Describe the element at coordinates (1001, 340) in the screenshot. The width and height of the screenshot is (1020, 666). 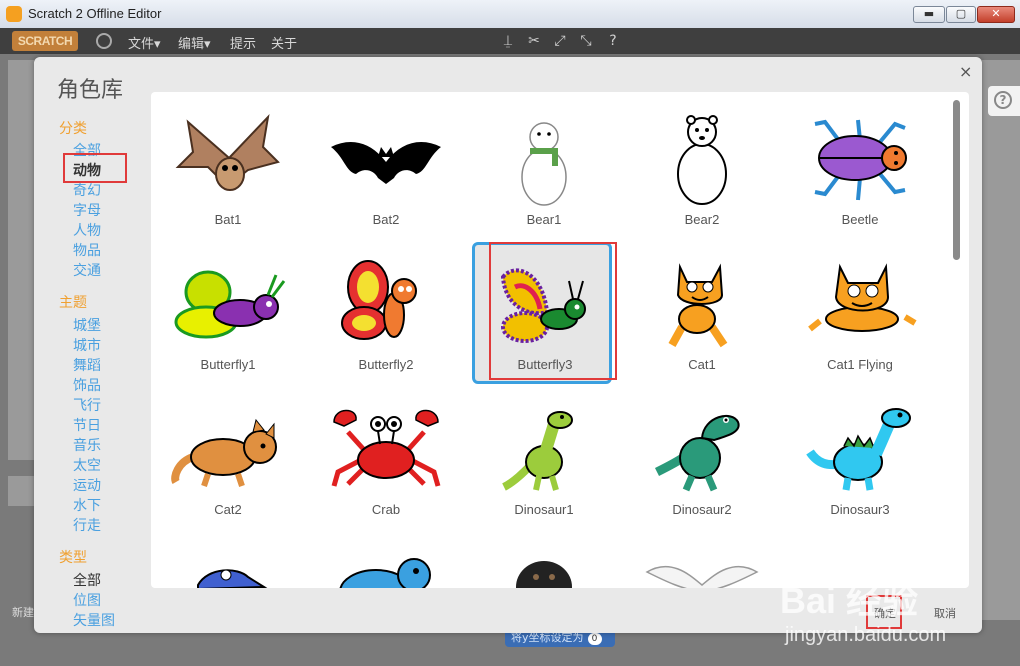
I see `scripts-area` at that location.